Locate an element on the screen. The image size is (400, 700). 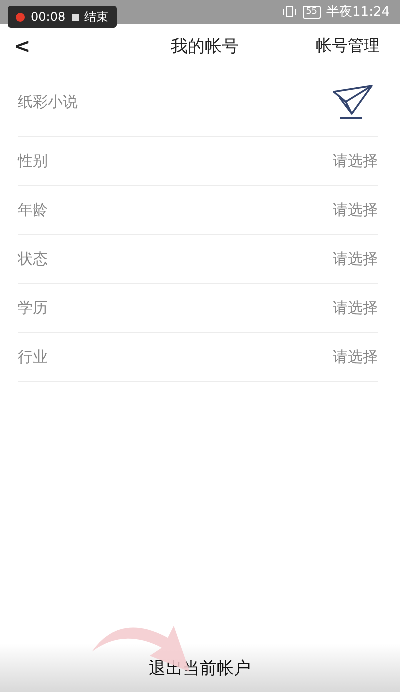
page-title: 我的帐号 is located at coordinates (205, 47).